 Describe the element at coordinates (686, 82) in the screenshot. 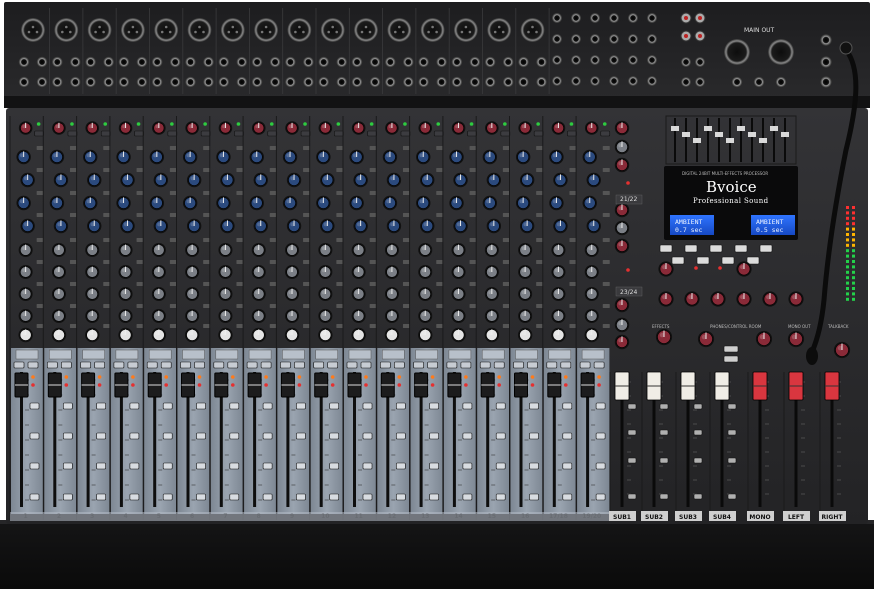

I see `tape-jack` at that location.